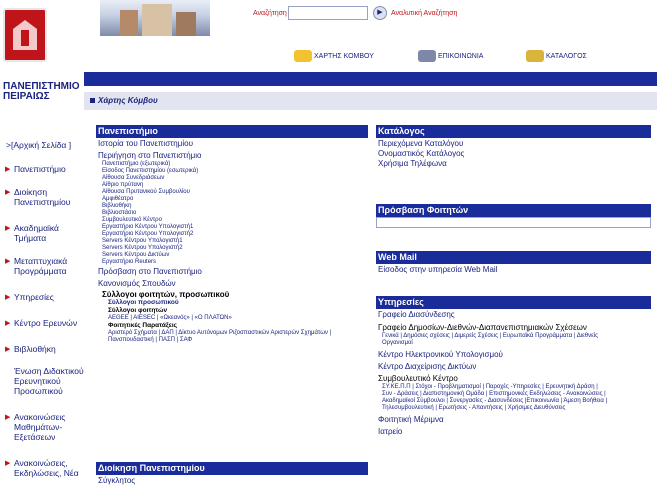 Image resolution: width=657 pixels, height=492 pixels. What do you see at coordinates (513, 222) in the screenshot?
I see `student-access-box-body` at bounding box center [513, 222].